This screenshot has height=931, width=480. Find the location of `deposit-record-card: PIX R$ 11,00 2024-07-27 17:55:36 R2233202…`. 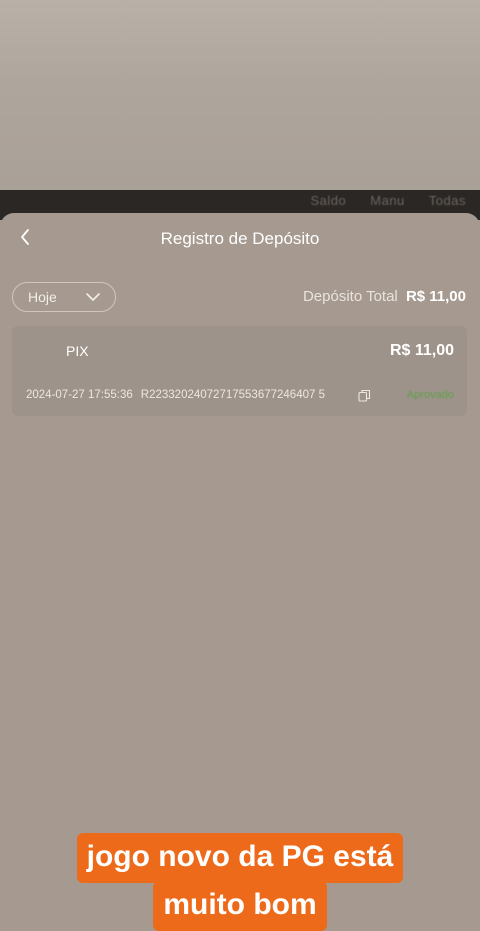

deposit-record-card: PIX R$ 11,00 2024-07-27 17:55:36 R2233202… is located at coordinates (239, 371).